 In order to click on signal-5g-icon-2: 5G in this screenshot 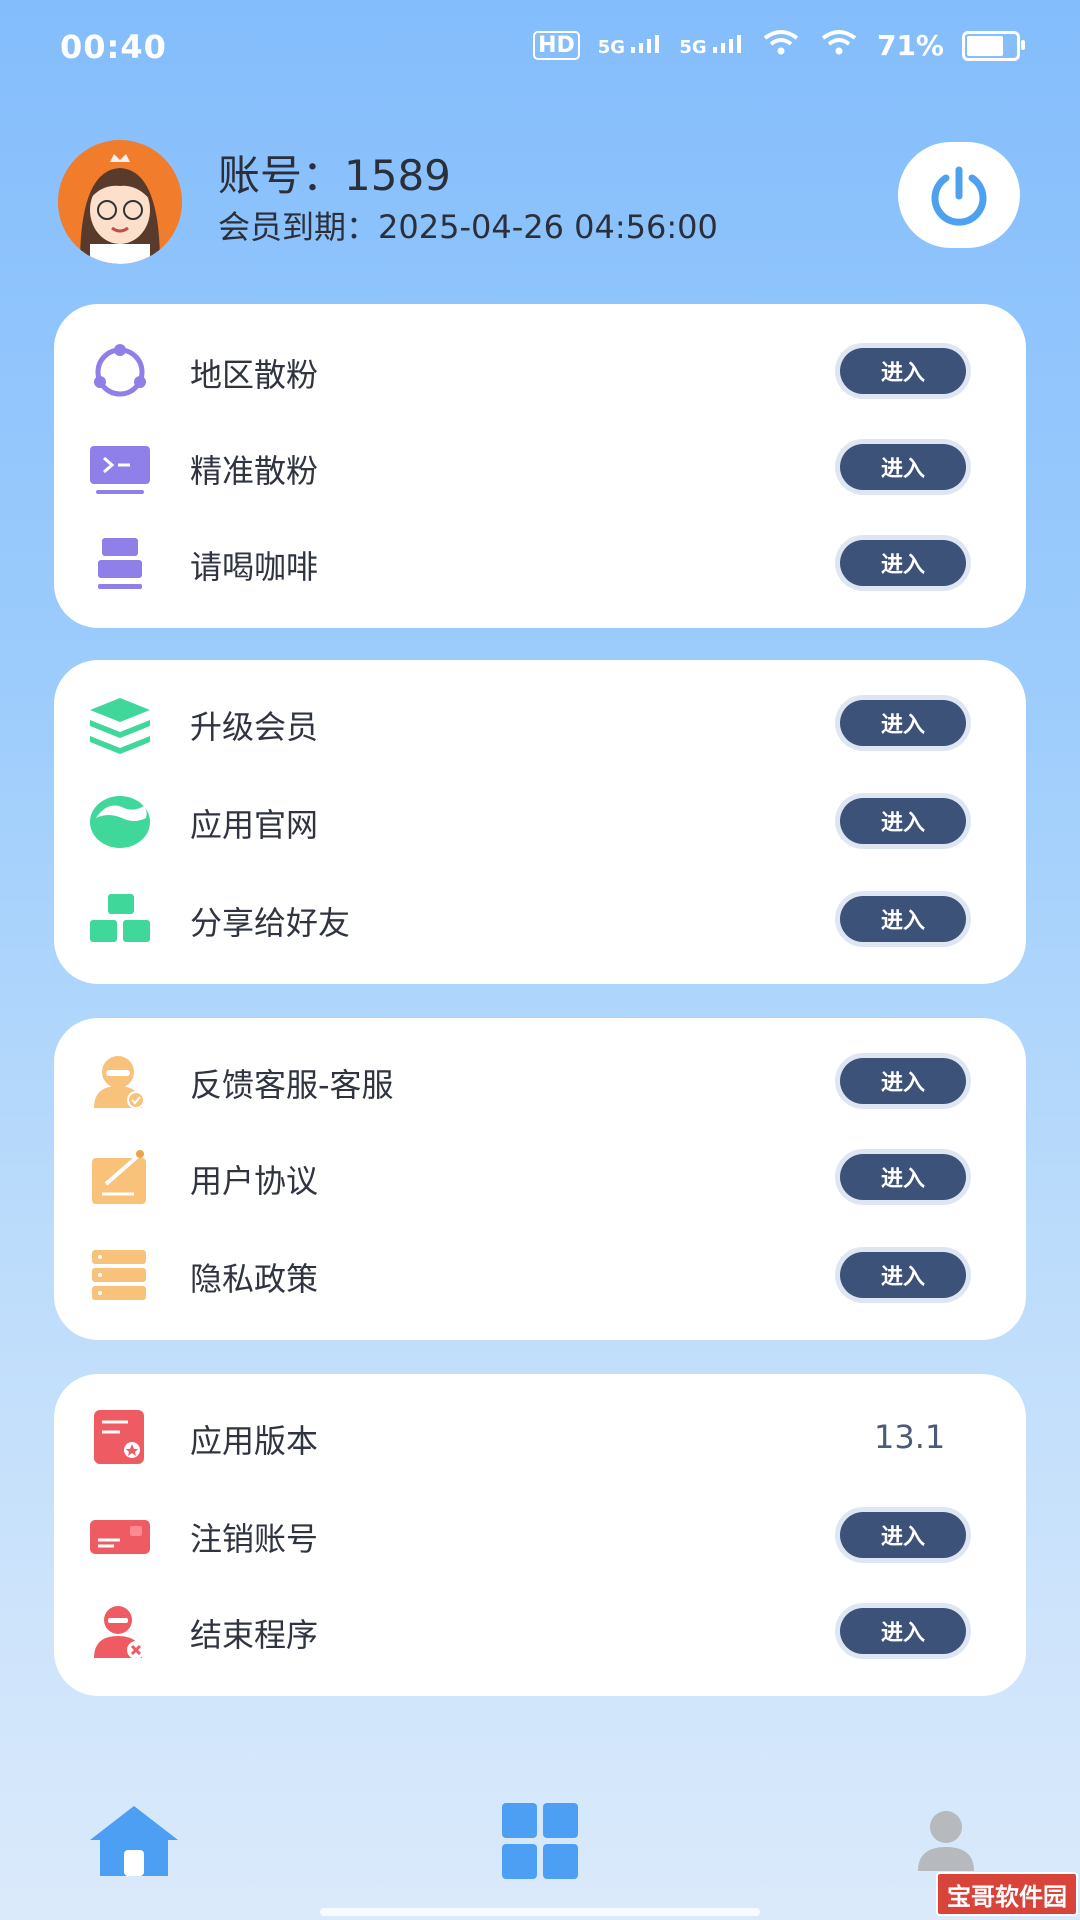, I will do `click(711, 45)`.